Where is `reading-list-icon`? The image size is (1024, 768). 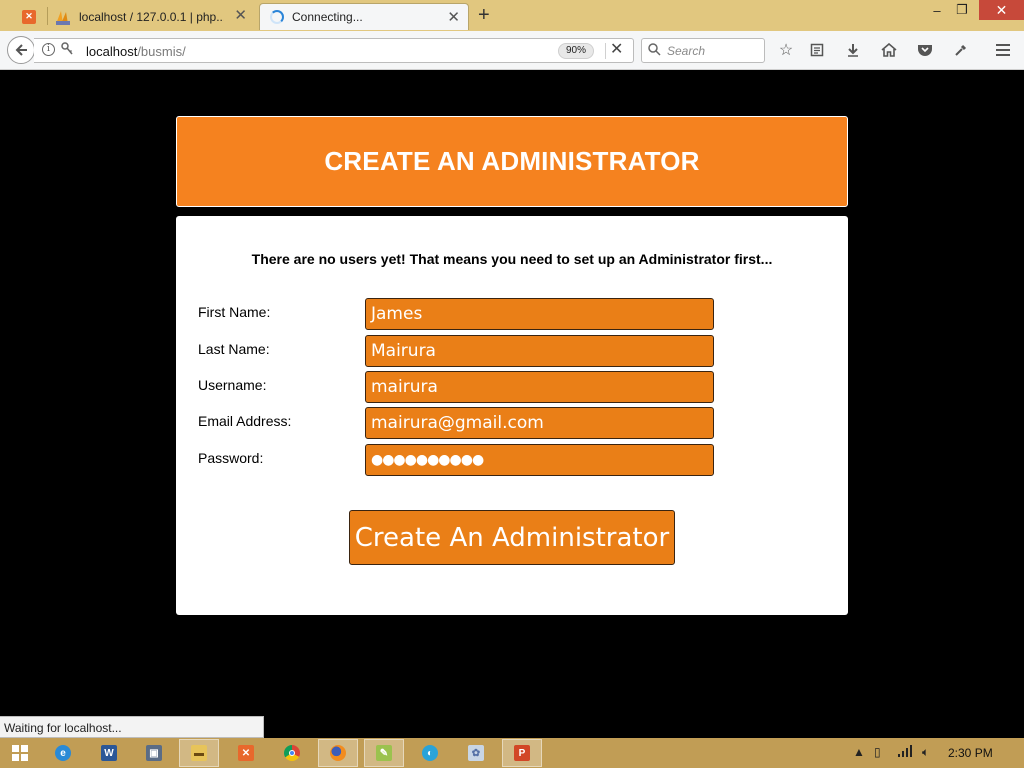 reading-list-icon is located at coordinates (817, 50).